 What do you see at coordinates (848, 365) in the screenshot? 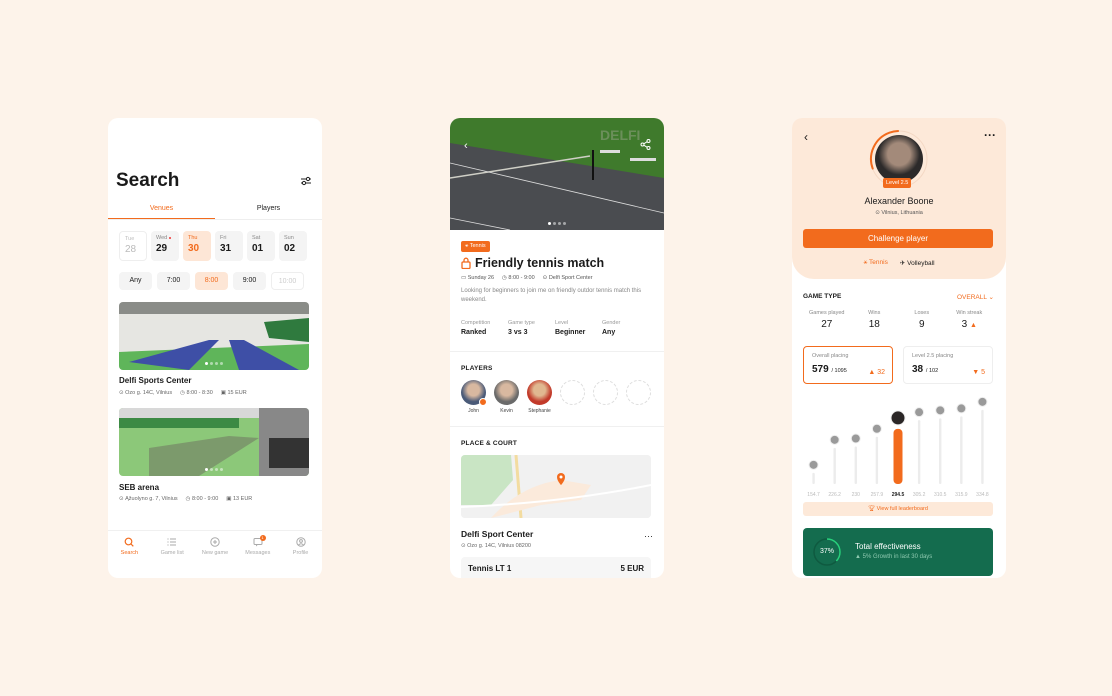
I see `overall-placing-card: Overall placing 579 / 1095 ▲ 32` at bounding box center [848, 365].